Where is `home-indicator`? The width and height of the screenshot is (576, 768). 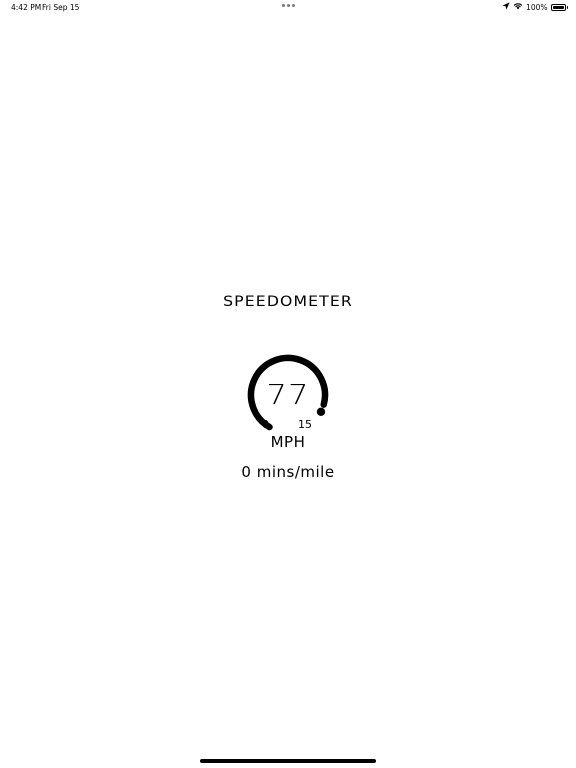
home-indicator is located at coordinates (288, 761).